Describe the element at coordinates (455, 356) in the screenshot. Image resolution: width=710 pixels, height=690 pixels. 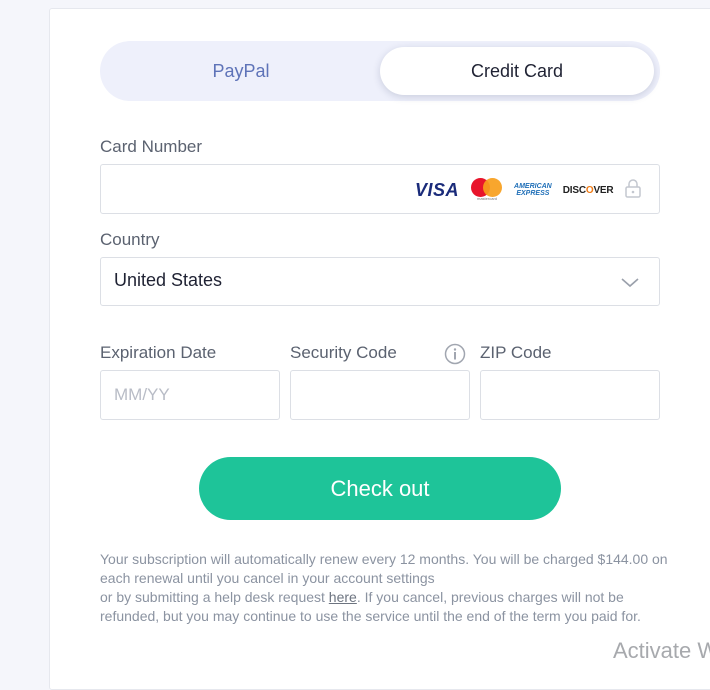
I see `info-icon` at that location.